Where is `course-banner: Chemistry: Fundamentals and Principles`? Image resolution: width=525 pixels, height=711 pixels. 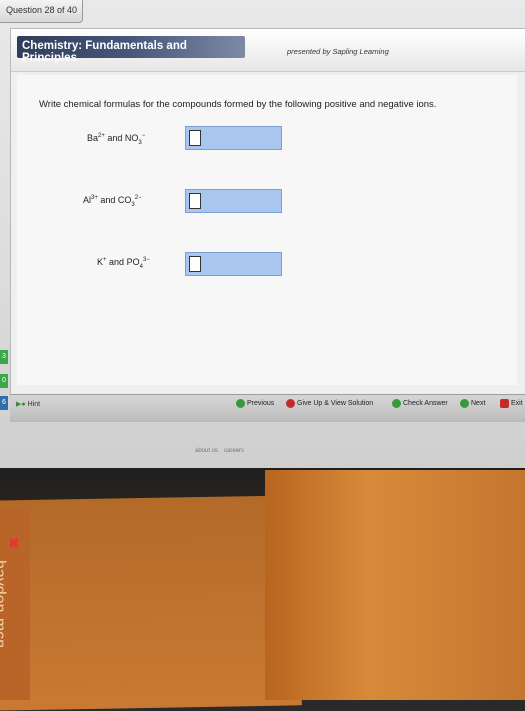
course-banner: Chemistry: Fundamentals and Principles is located at coordinates (131, 50).